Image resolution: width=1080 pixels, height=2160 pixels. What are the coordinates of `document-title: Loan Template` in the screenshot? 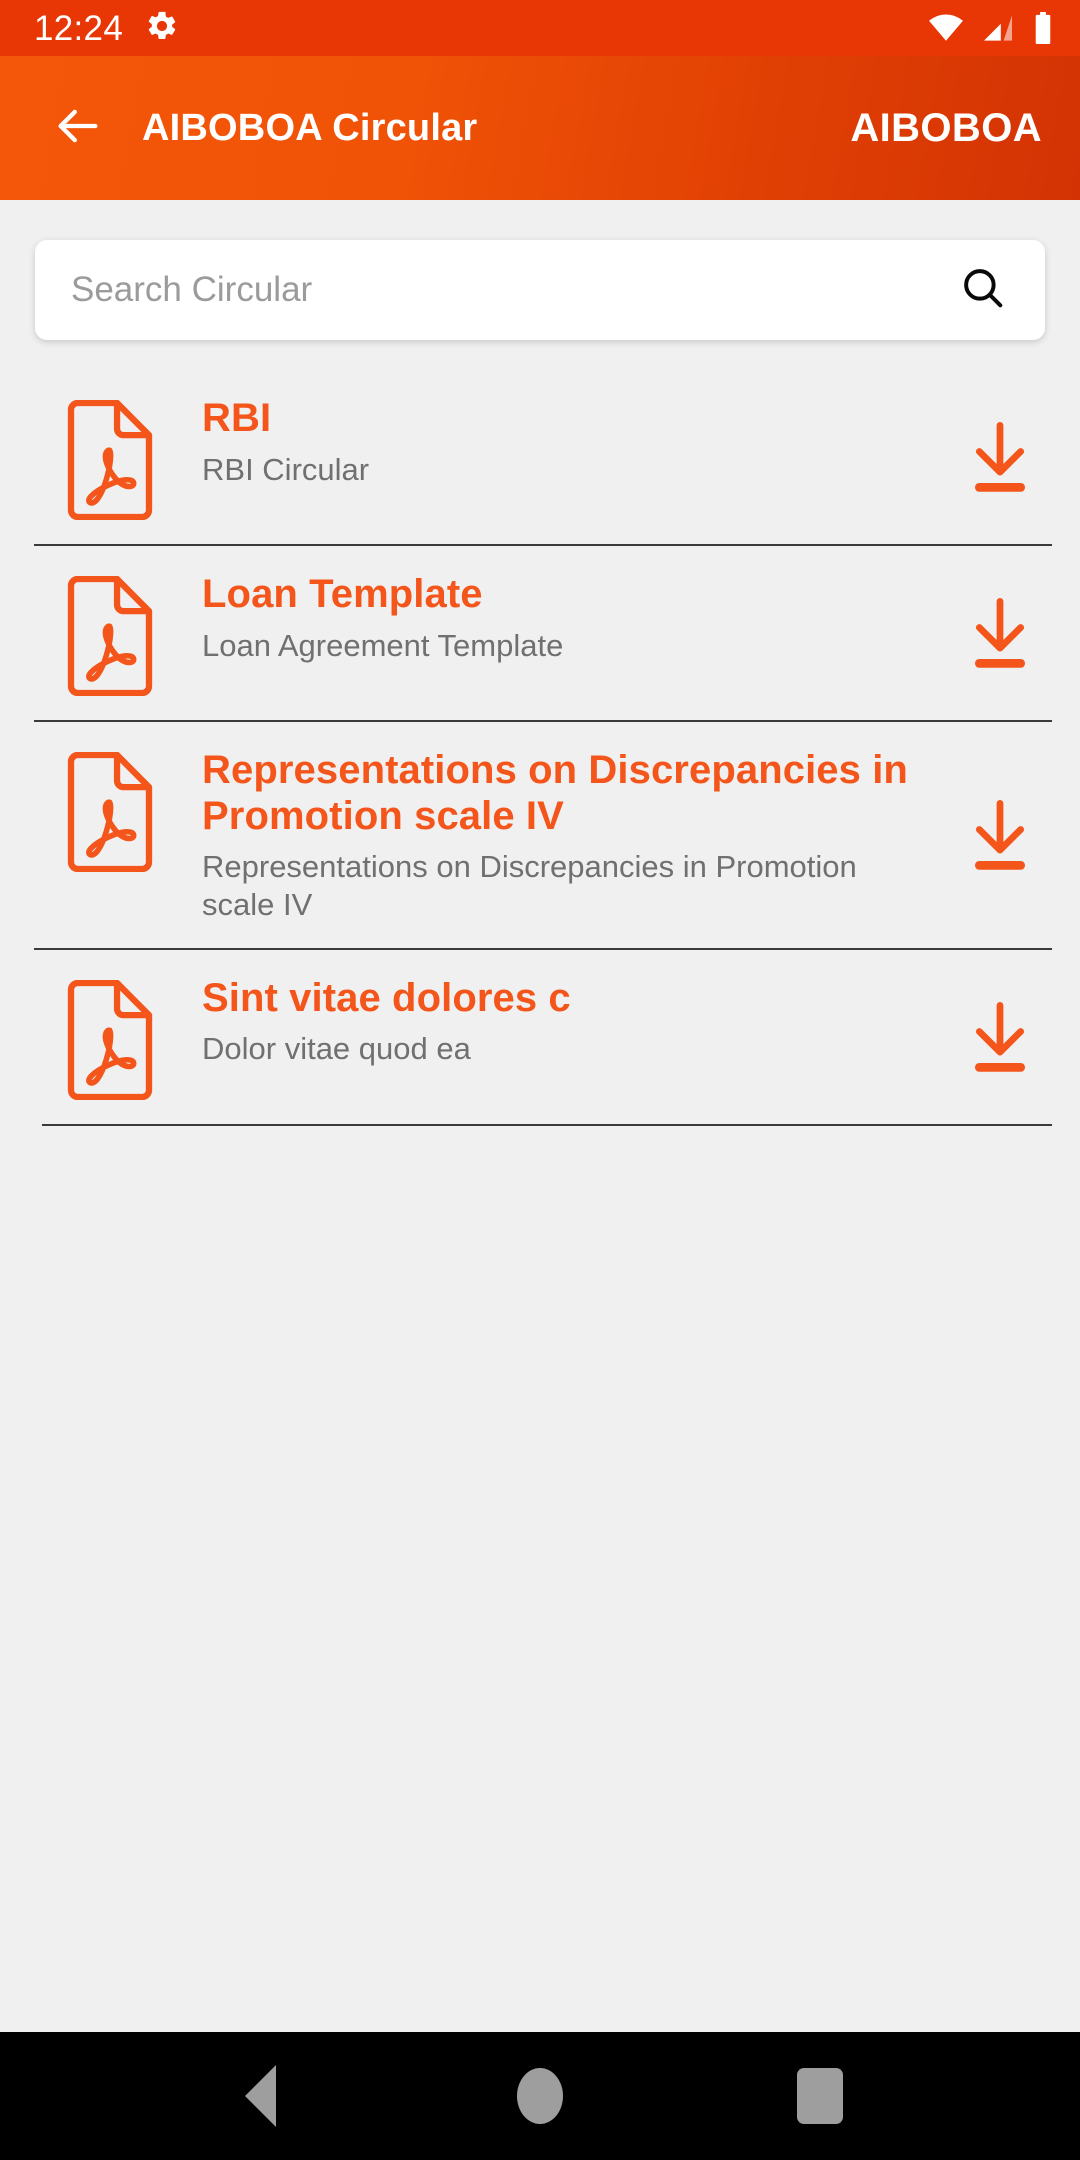 It's located at (342, 594).